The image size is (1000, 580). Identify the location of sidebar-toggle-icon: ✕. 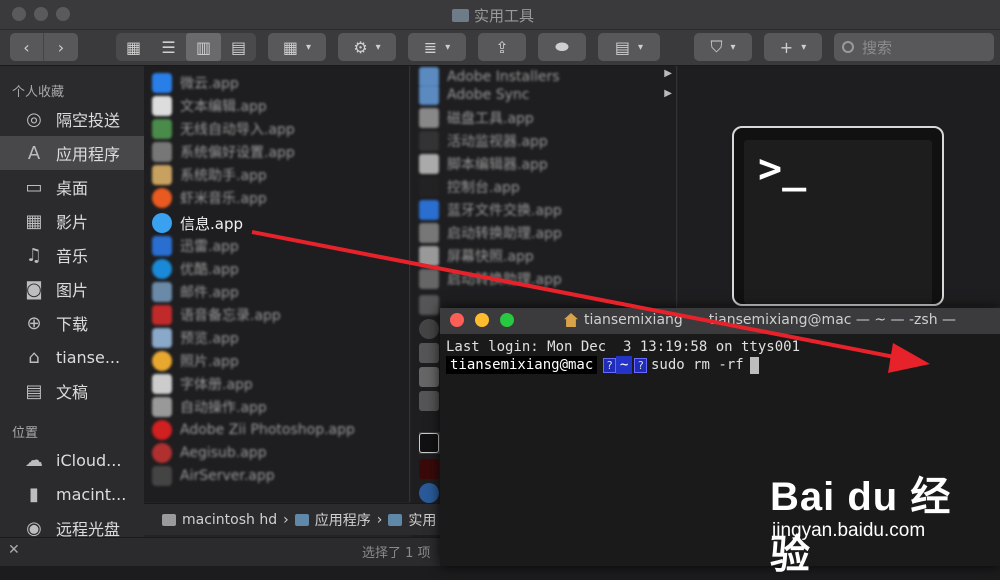
(14, 550).